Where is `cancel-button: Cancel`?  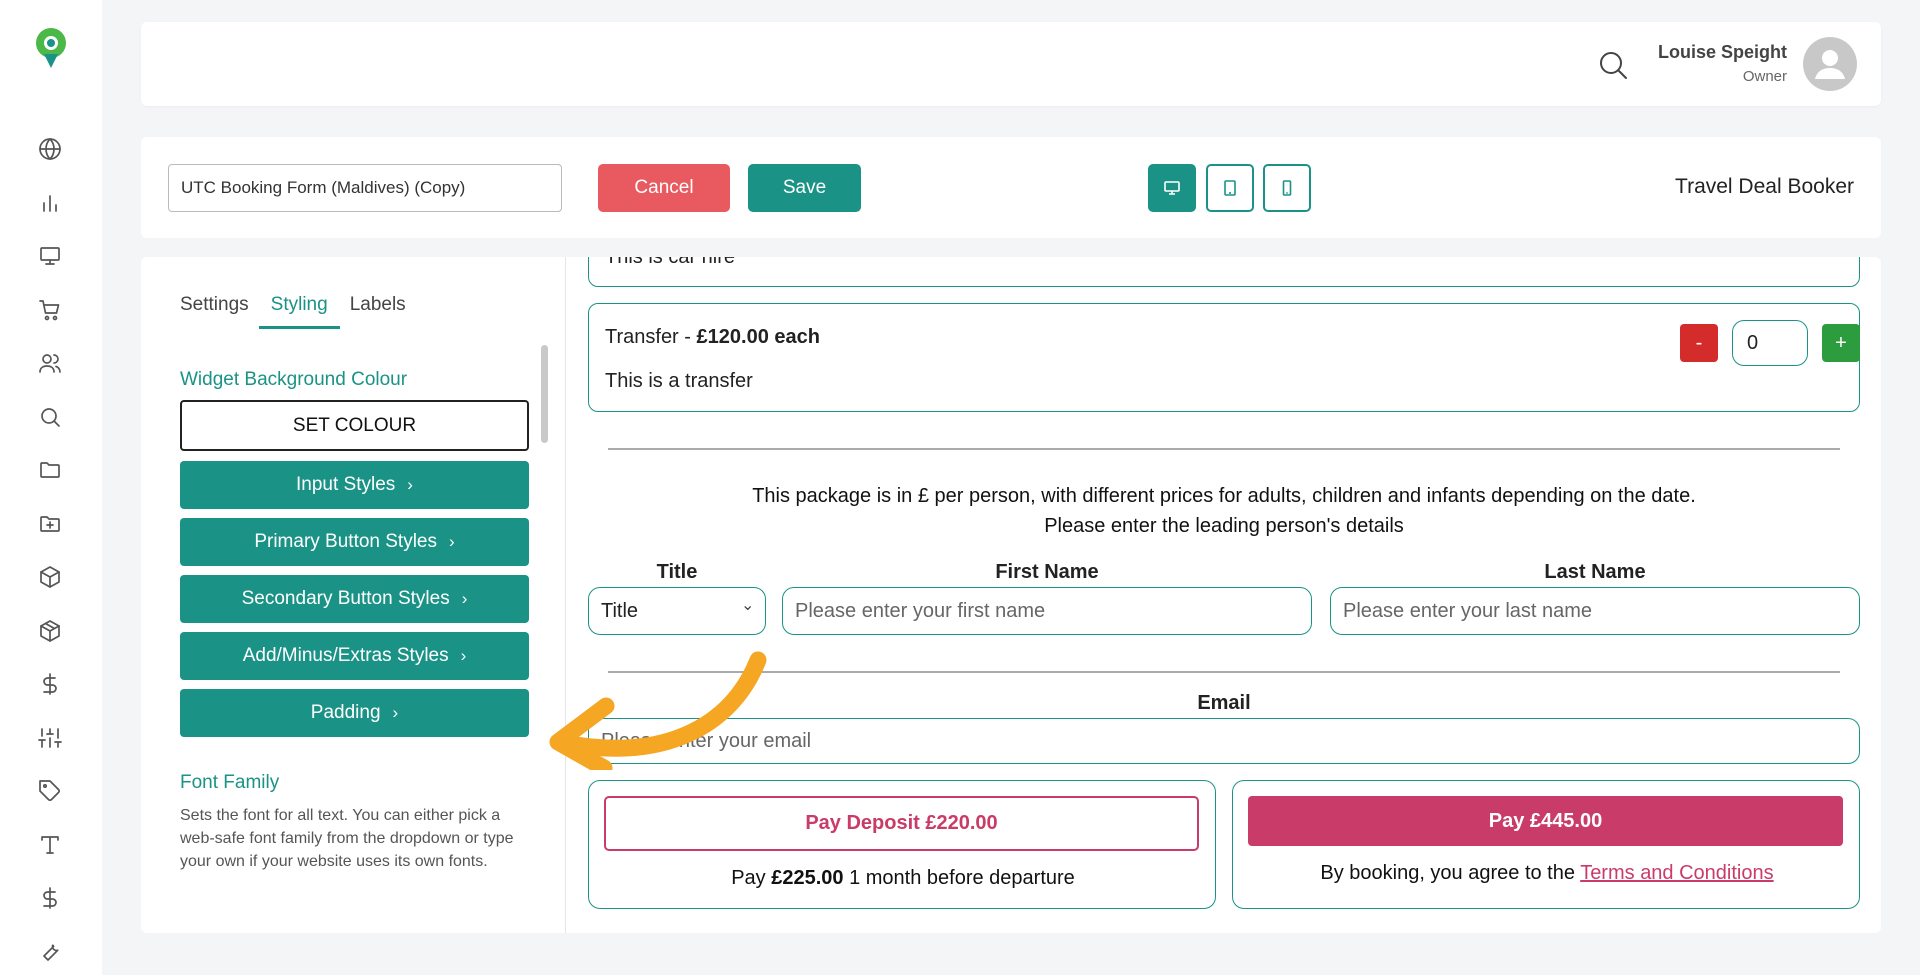
cancel-button: Cancel is located at coordinates (664, 188).